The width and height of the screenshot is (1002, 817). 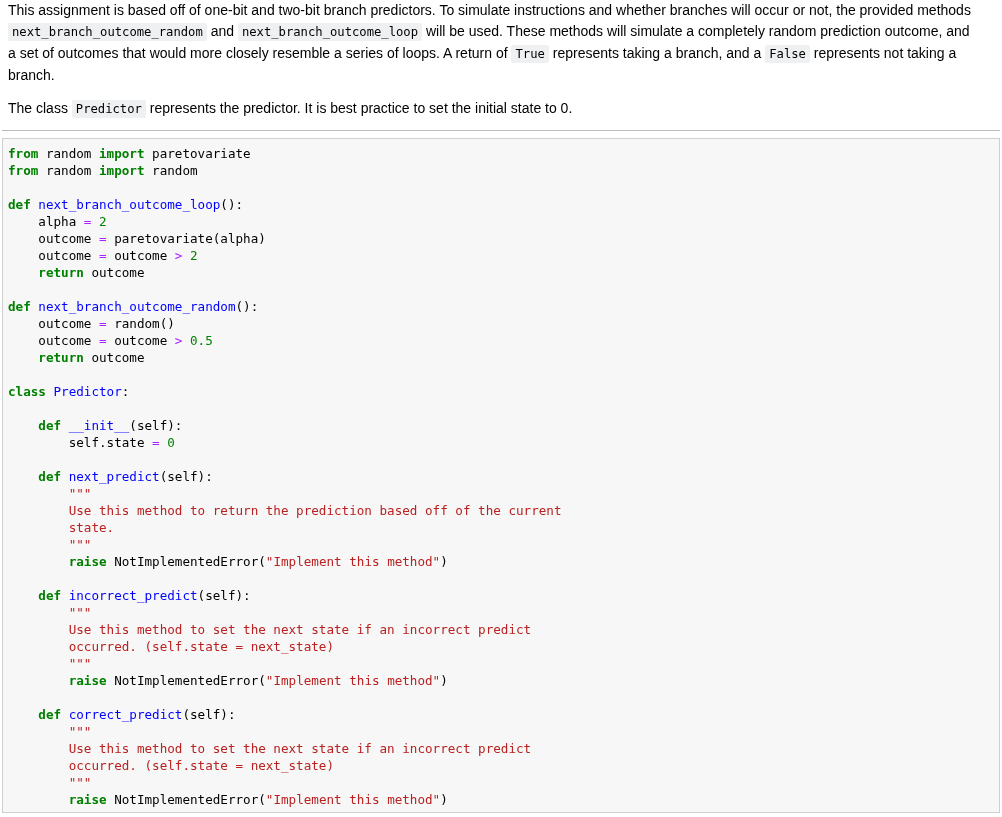 I want to click on code-line: state., so click(x=91, y=527).